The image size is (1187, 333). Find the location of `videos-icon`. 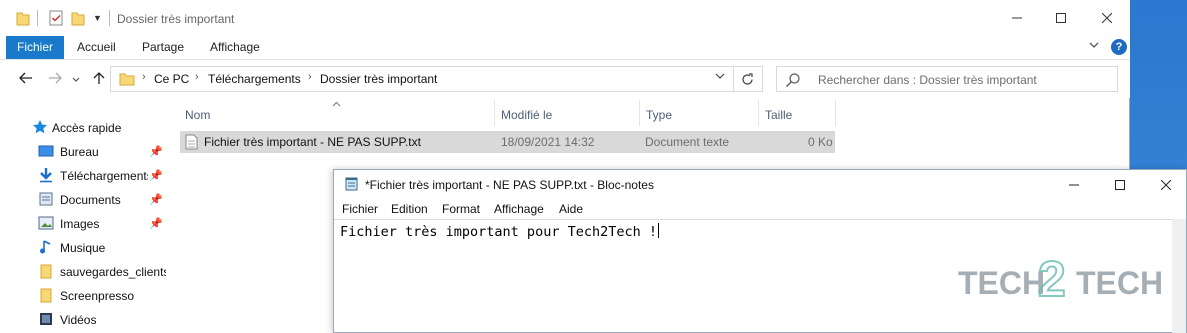

videos-icon is located at coordinates (46, 319).